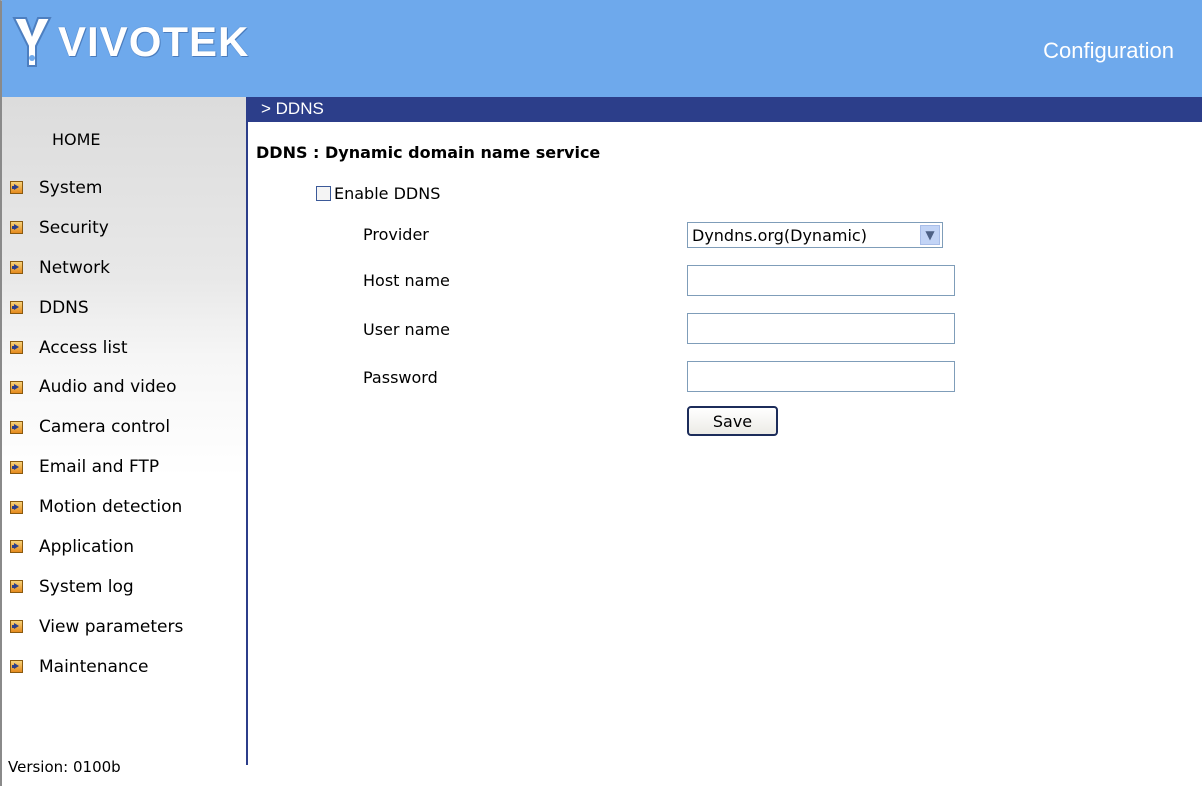 This screenshot has width=1202, height=787. I want to click on sidebar-item-email-and-ftp: Email and FTP, so click(91, 467).